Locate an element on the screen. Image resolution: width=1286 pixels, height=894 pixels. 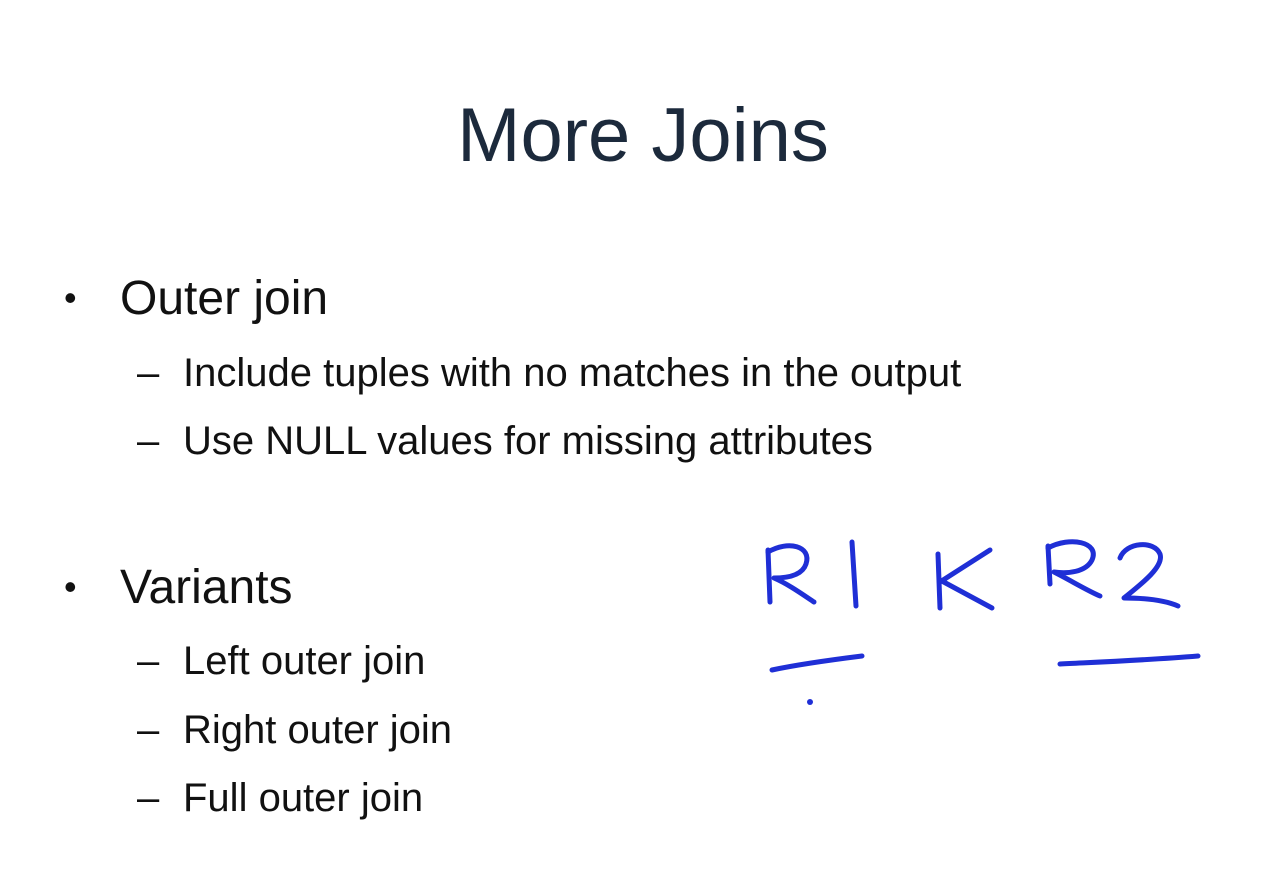
handwritten-underline-left is located at coordinates (817, 663).